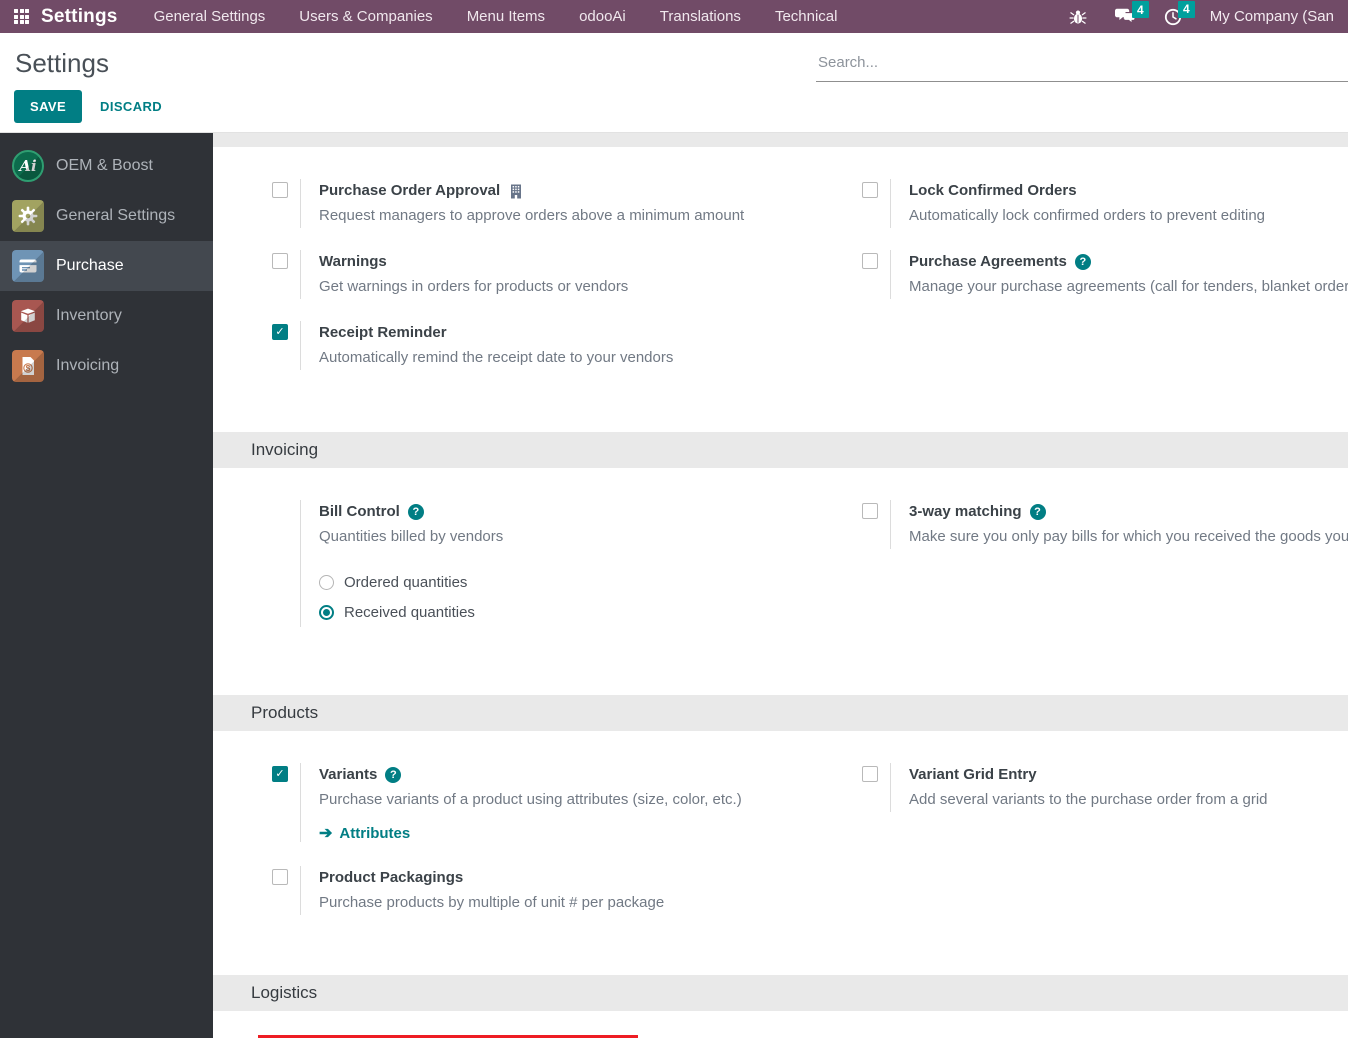  Describe the element at coordinates (383, 332) in the screenshot. I see `setting-label: Receipt Reminder` at that location.